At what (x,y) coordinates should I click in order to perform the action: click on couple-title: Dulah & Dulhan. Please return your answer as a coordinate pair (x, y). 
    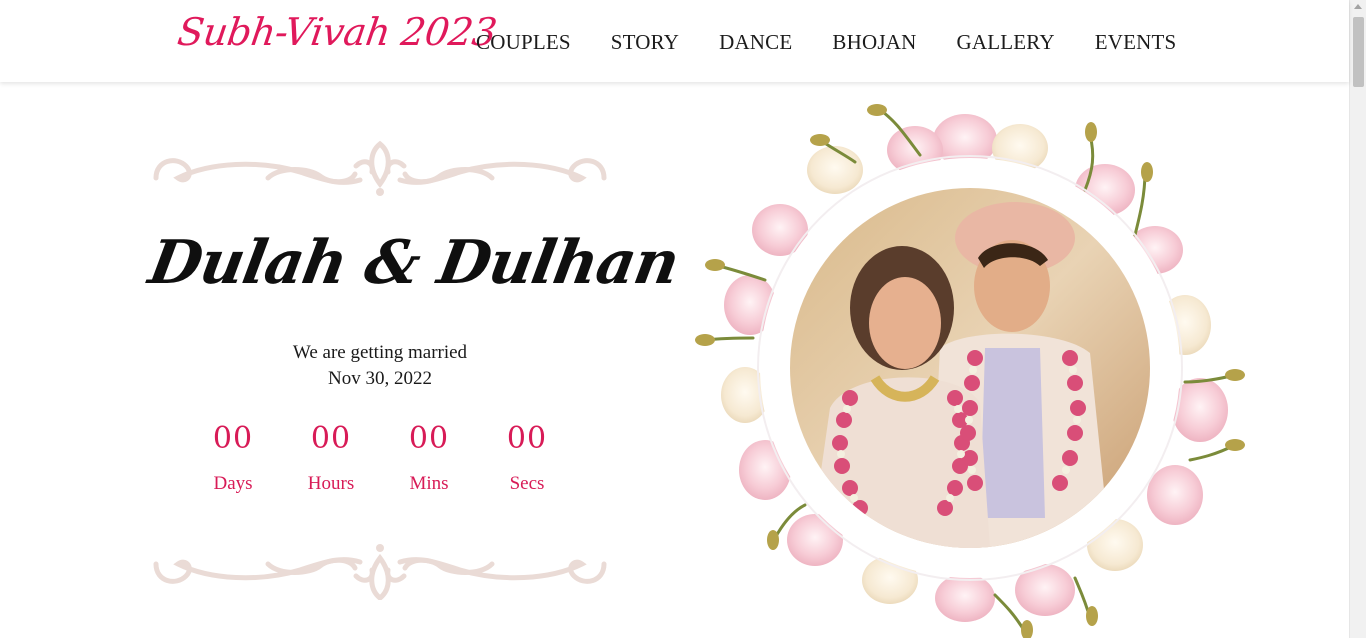
    Looking at the image, I should click on (413, 263).